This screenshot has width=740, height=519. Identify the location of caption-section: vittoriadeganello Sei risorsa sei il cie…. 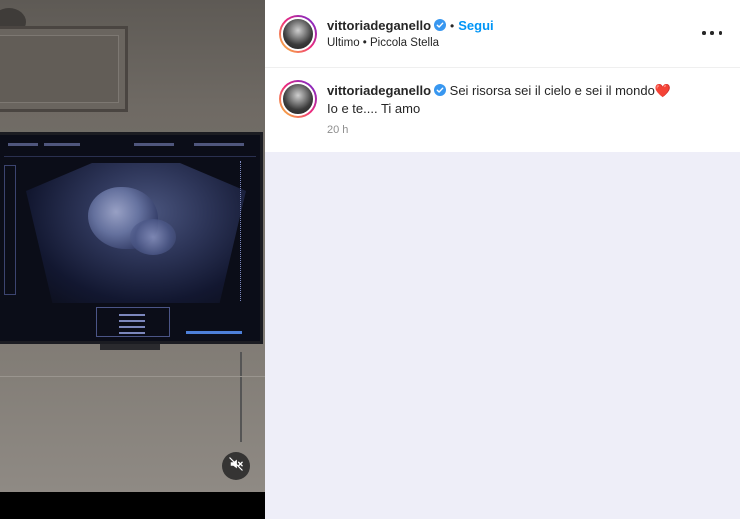
(502, 110).